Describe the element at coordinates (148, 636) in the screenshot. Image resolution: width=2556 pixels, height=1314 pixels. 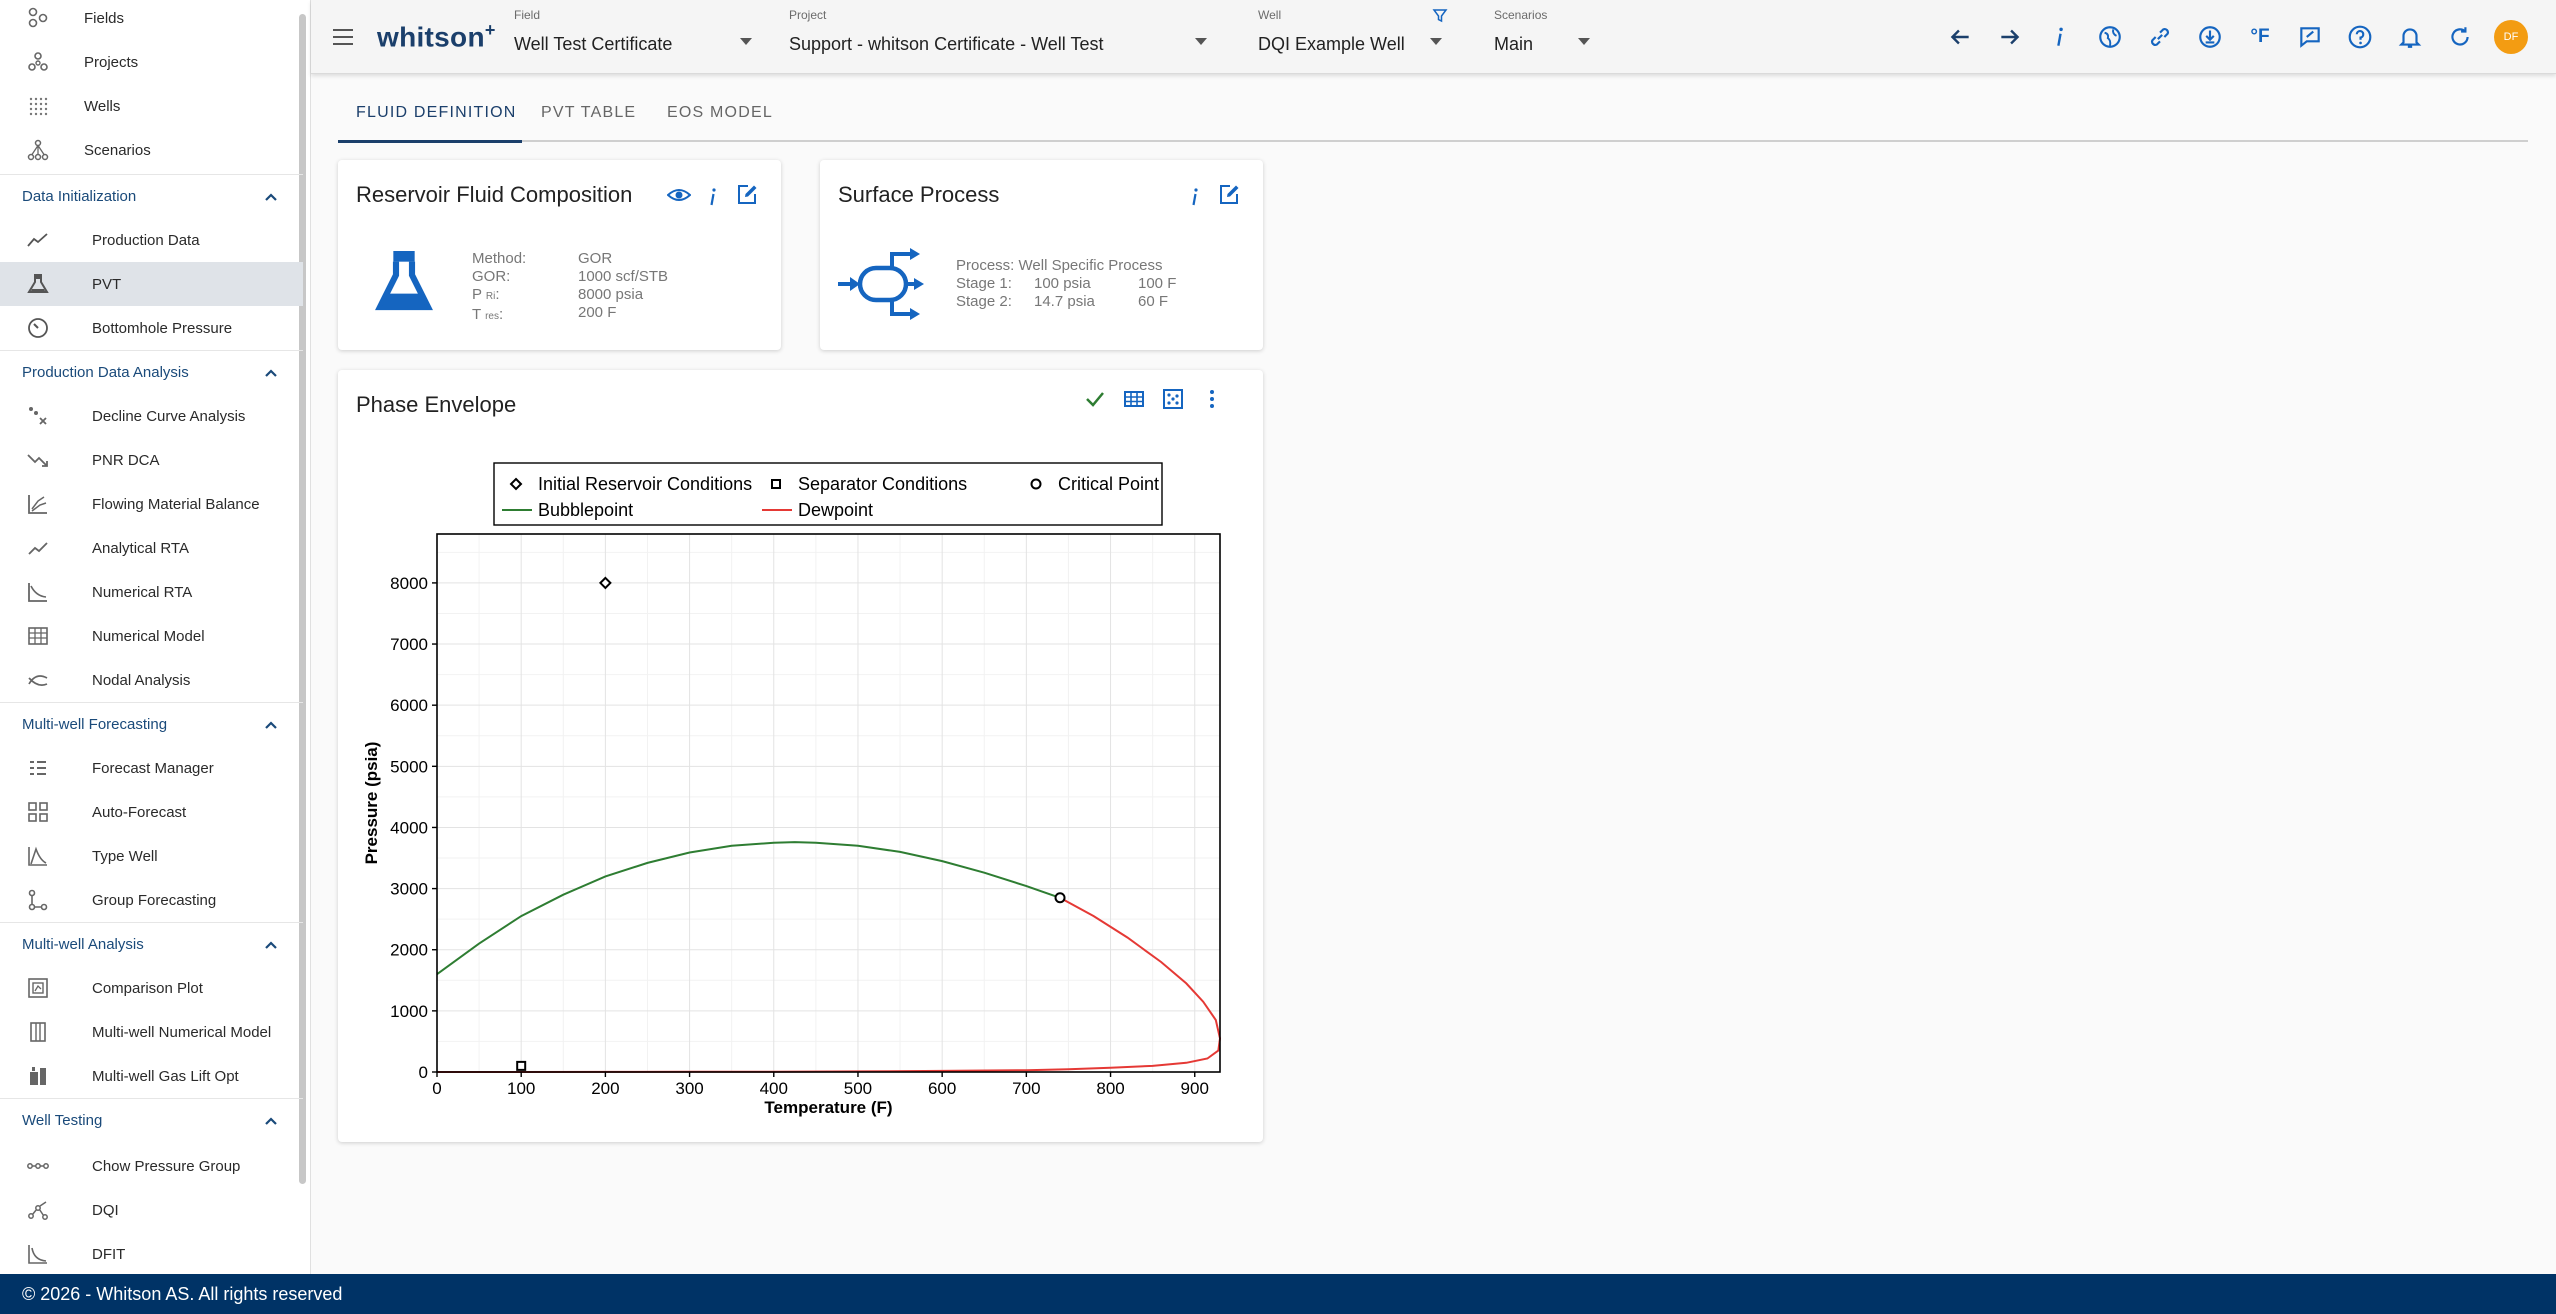
I see `sidebar-item-label: Numerical Model` at that location.